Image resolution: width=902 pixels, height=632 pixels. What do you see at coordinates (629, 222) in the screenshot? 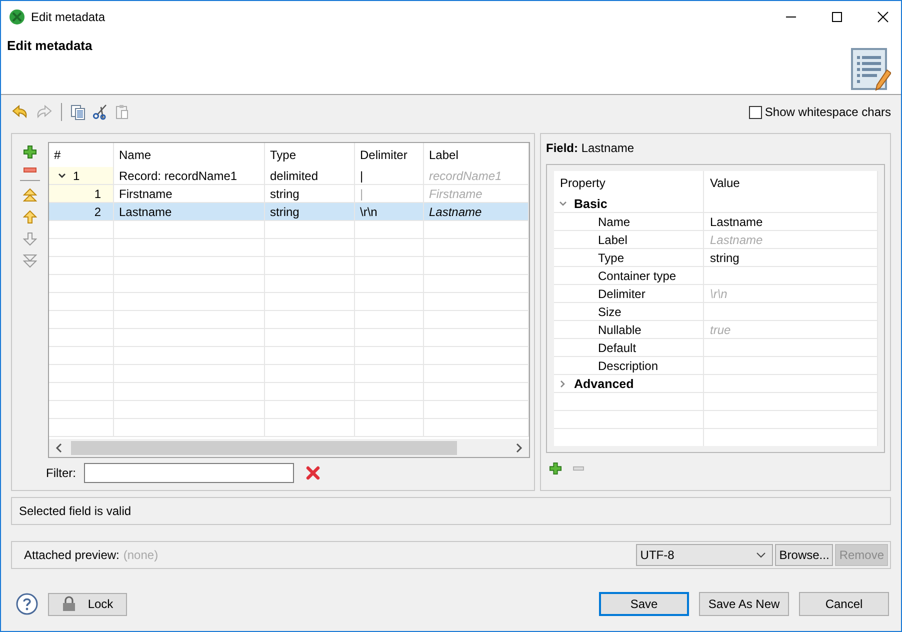
I see `property-name: Name` at bounding box center [629, 222].